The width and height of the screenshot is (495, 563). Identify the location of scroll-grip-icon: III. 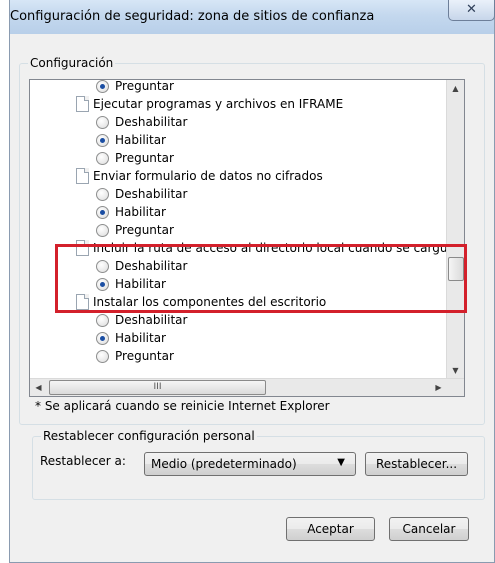
(157, 387).